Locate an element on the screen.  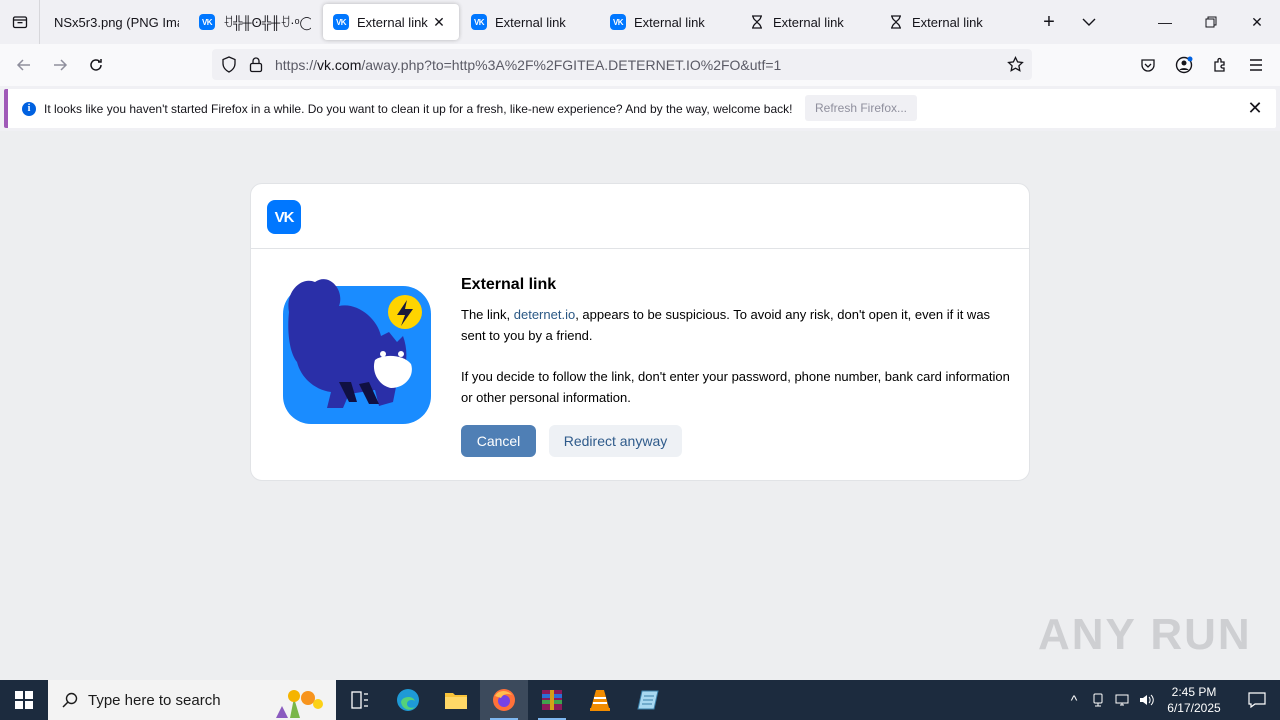
firefox-icon is located at coordinates (504, 700).